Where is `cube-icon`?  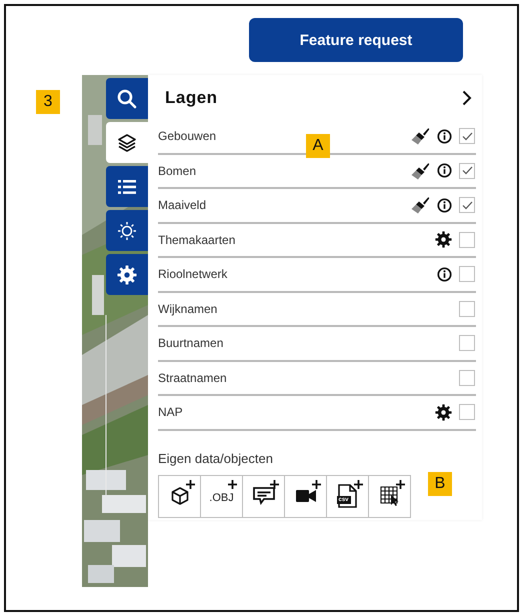 cube-icon is located at coordinates (180, 496).